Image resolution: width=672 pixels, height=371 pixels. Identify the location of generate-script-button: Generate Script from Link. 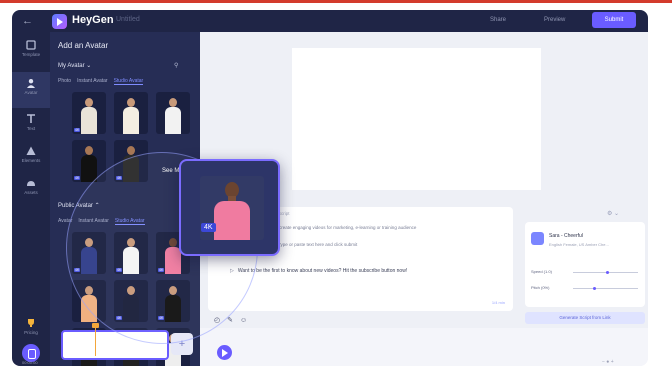
(585, 318).